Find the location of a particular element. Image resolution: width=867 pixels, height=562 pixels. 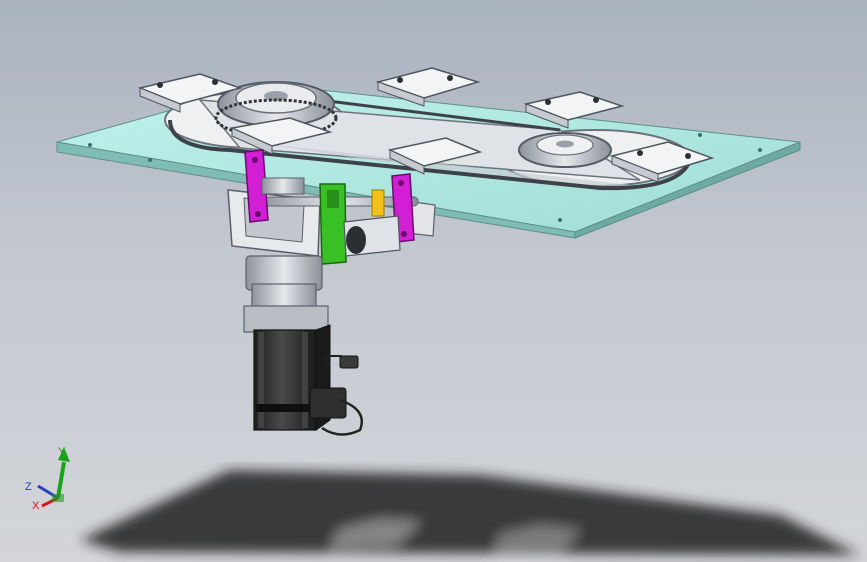

y-axis-label: Y is located at coordinates (62, 452).